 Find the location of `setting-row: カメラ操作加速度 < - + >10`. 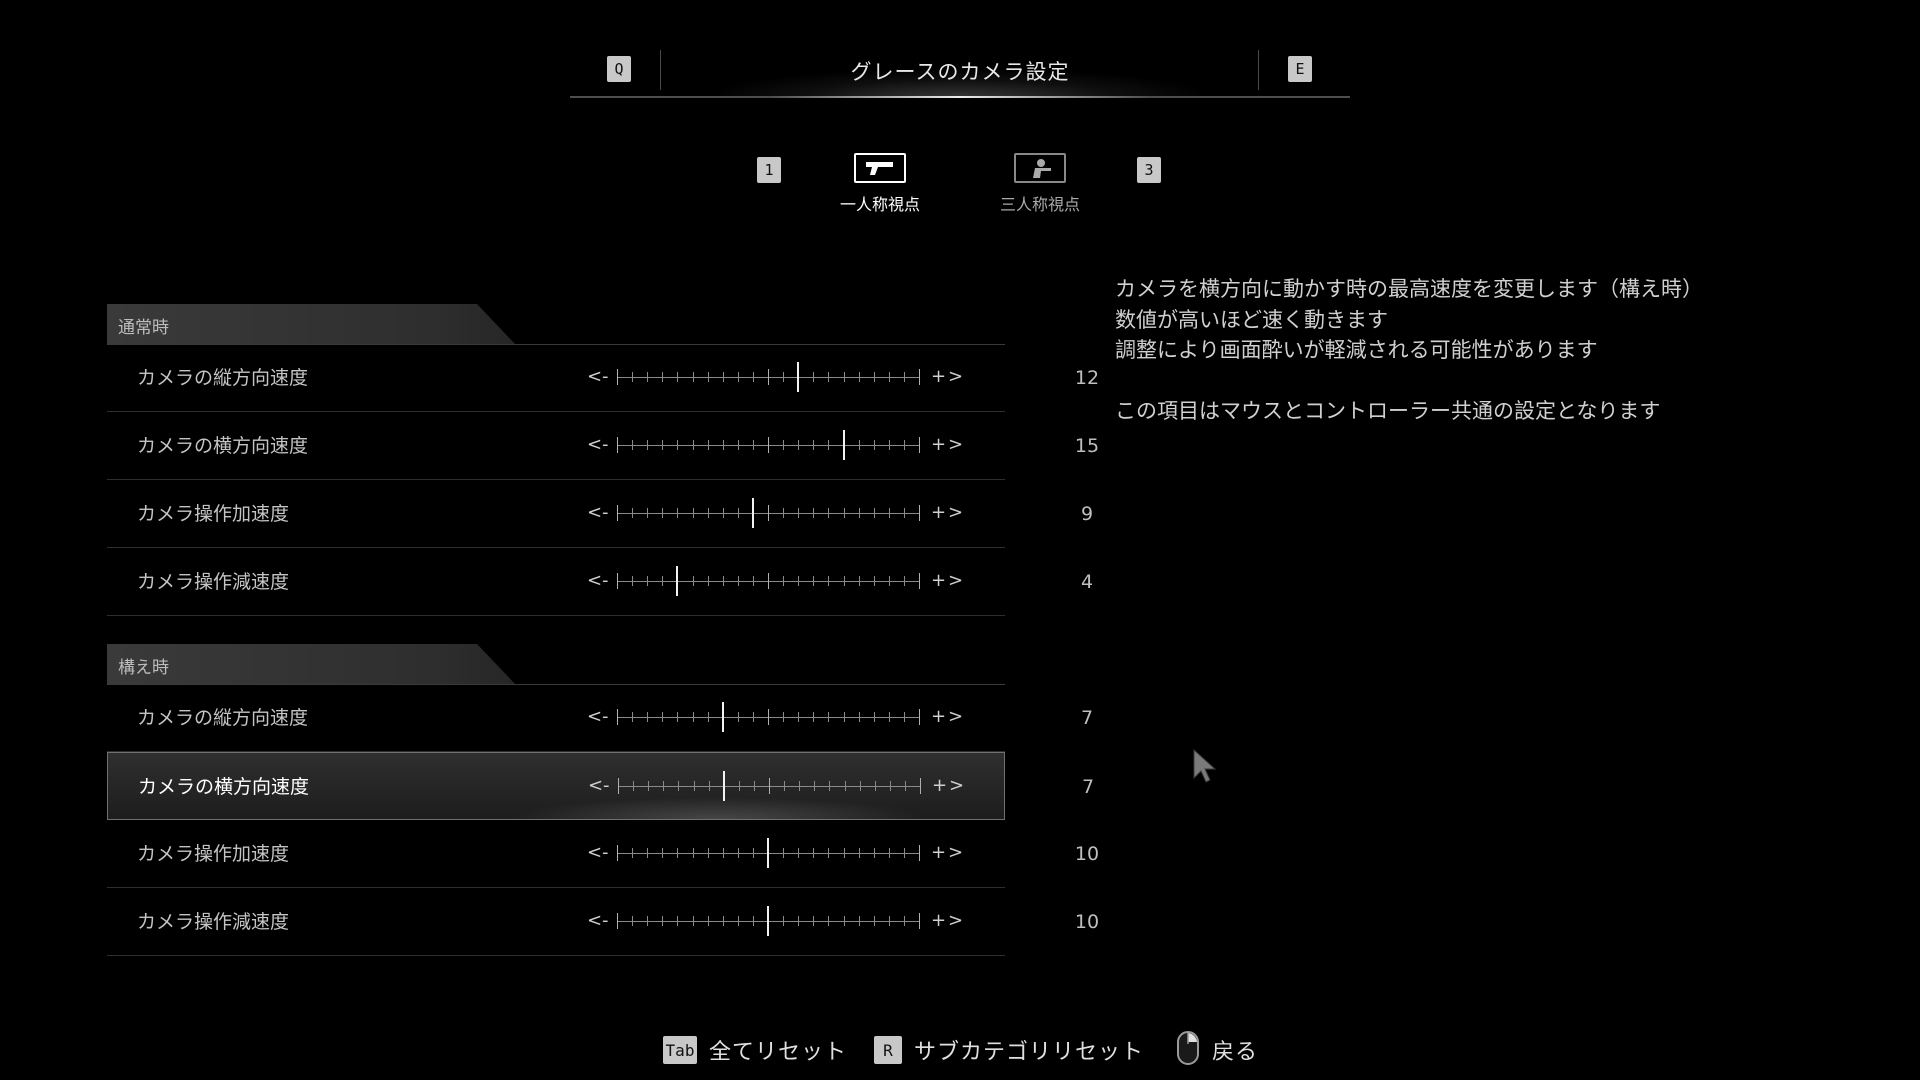

setting-row: カメラ操作加速度 < - + >10 is located at coordinates (603, 854).